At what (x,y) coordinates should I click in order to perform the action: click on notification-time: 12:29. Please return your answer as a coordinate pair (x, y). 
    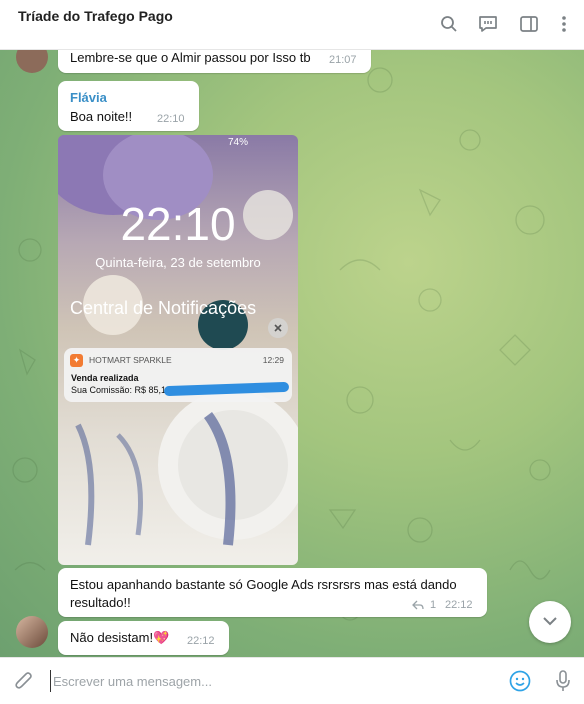
    Looking at the image, I should click on (273, 360).